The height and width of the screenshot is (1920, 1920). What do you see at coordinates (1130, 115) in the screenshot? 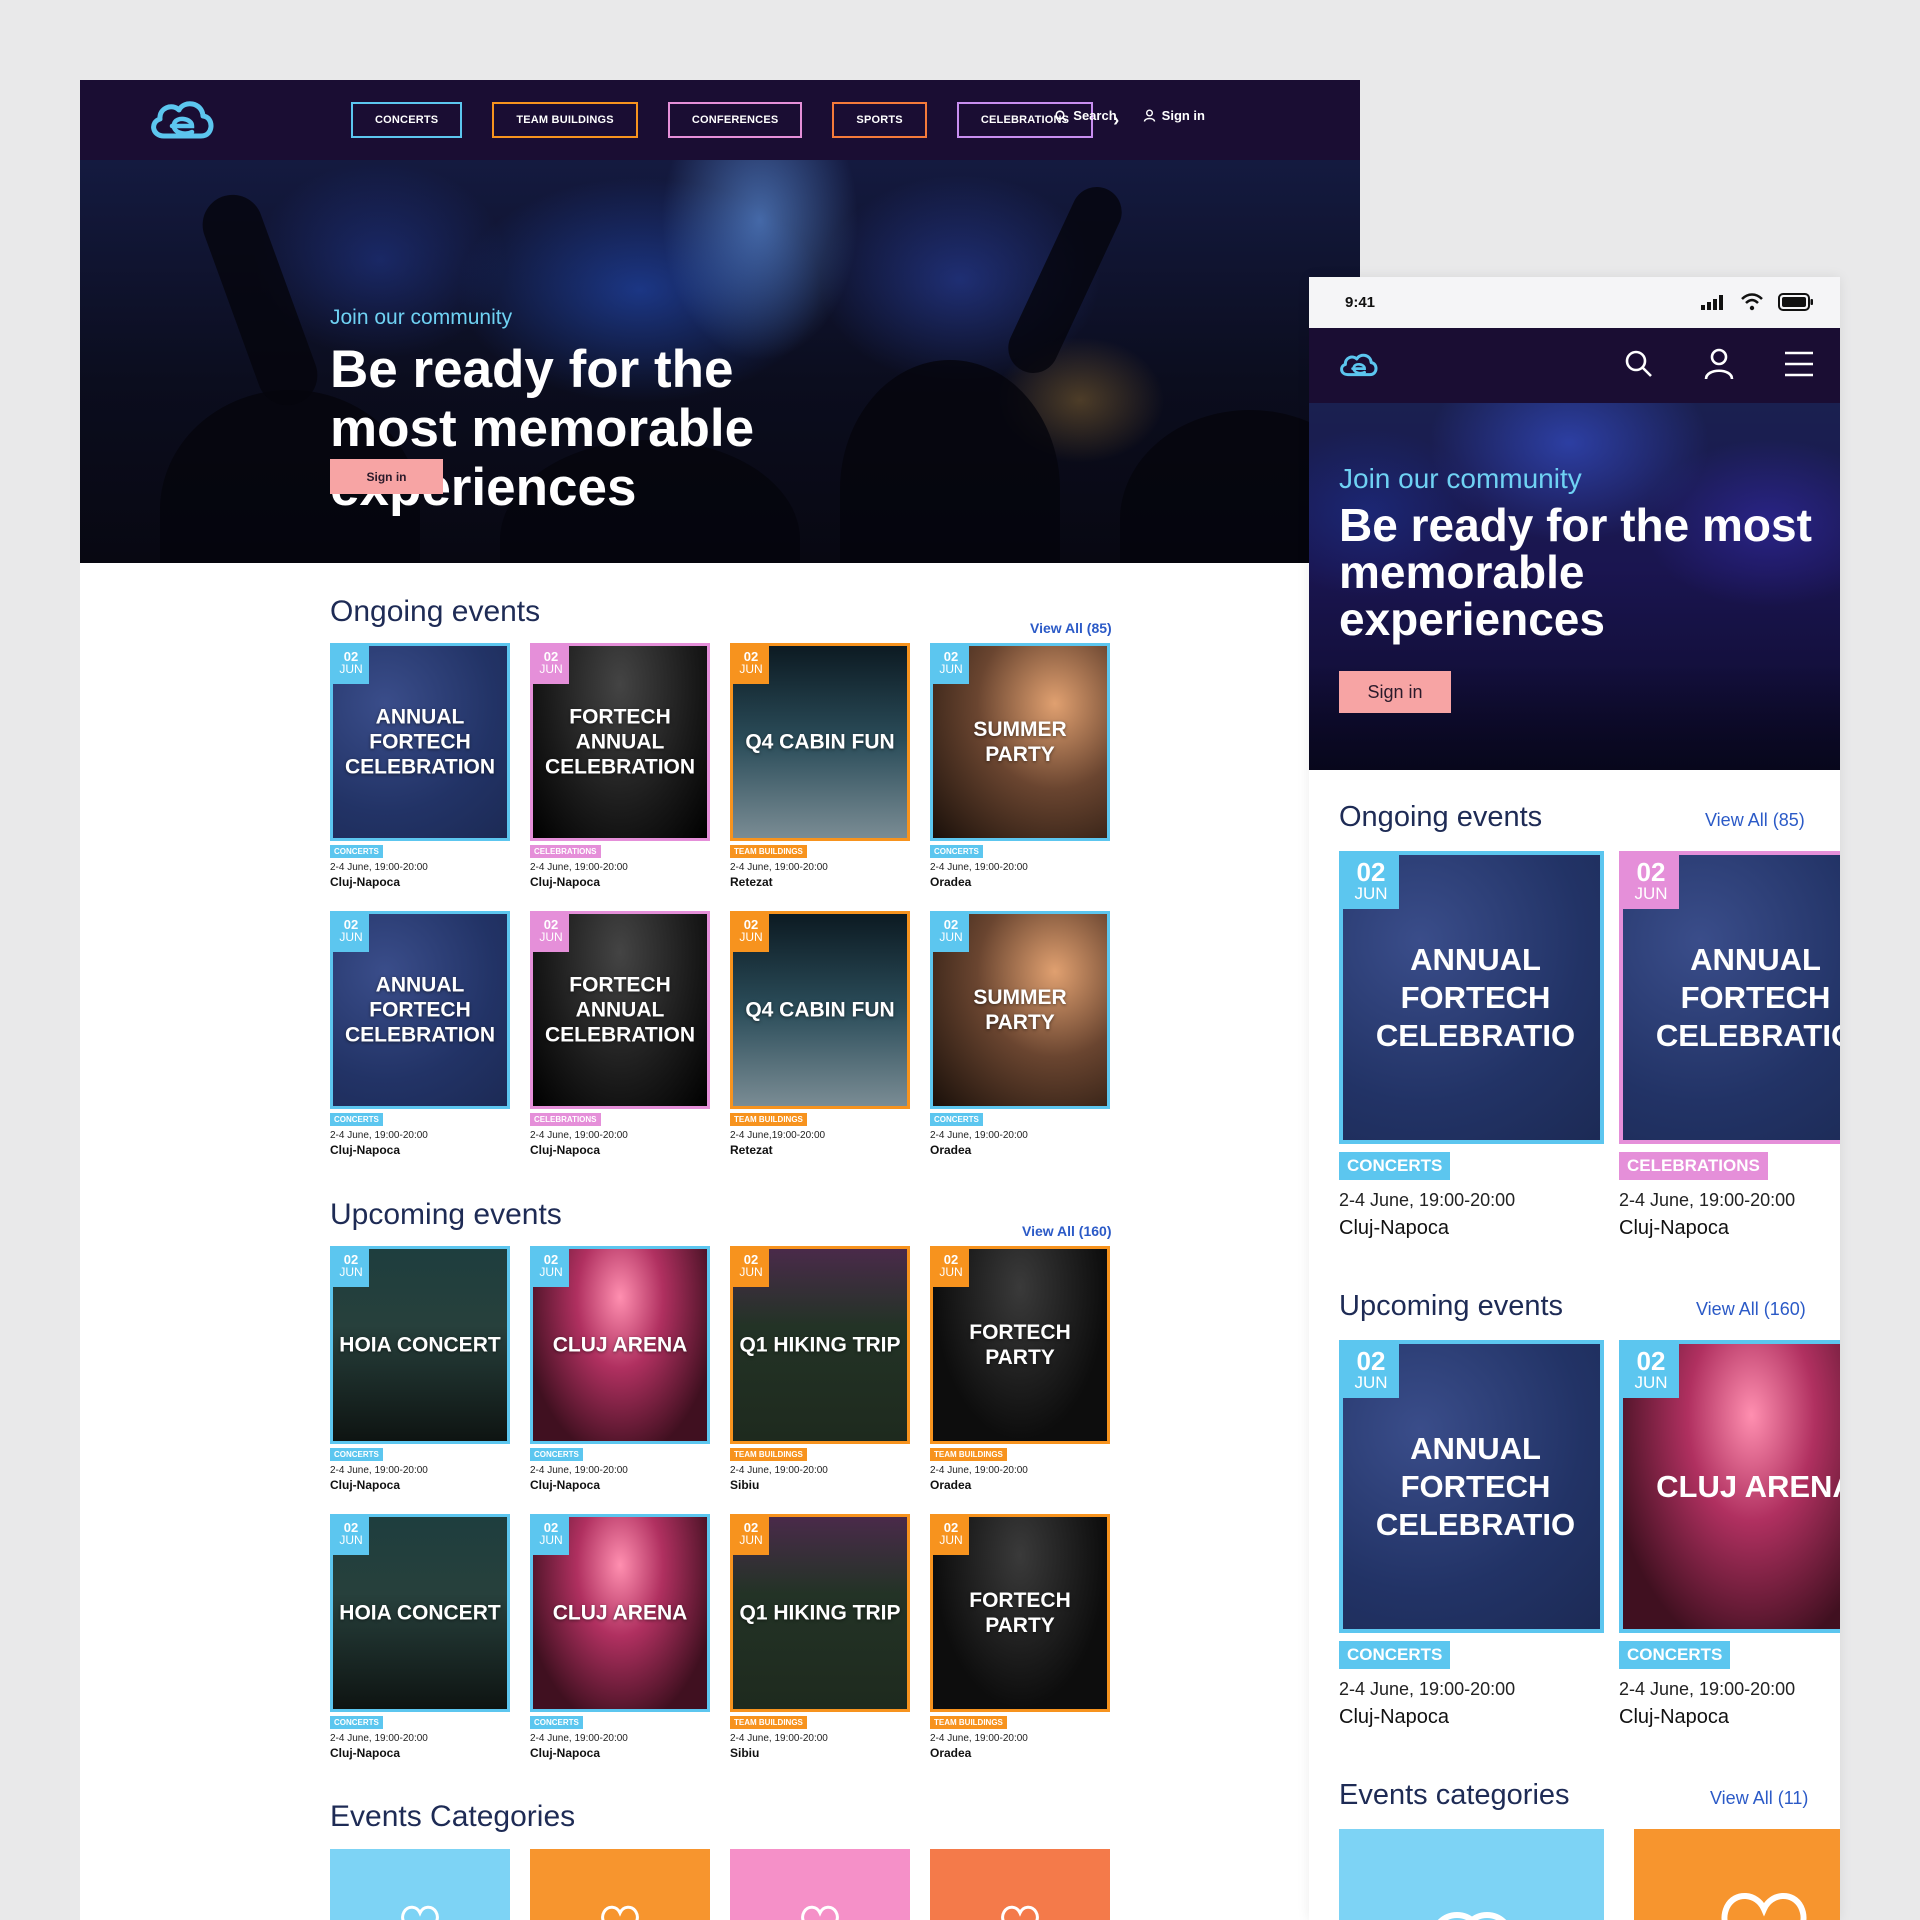
I see `nav-actions: Search Sign in` at bounding box center [1130, 115].